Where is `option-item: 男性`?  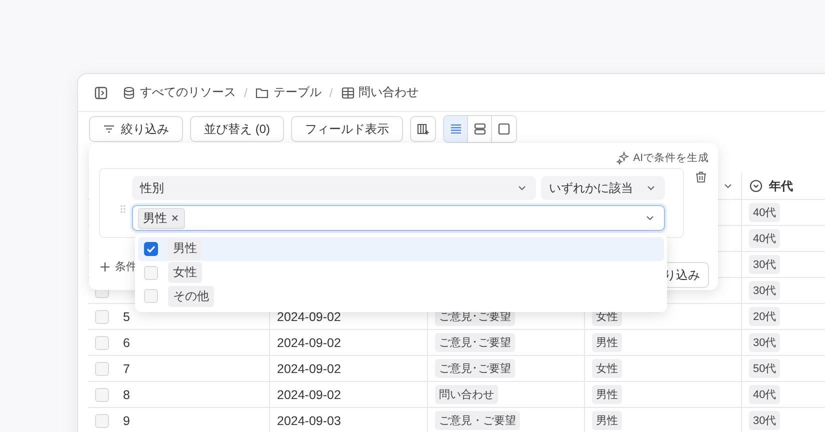 option-item: 男性 is located at coordinates (401, 249).